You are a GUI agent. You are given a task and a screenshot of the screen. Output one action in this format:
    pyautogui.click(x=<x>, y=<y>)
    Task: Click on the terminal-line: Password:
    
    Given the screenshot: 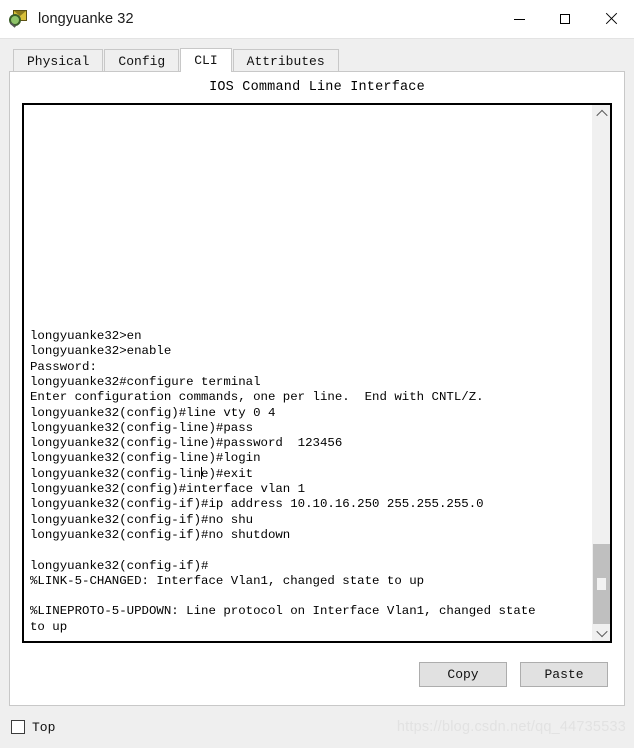 What is the action you would take?
    pyautogui.click(x=63, y=366)
    